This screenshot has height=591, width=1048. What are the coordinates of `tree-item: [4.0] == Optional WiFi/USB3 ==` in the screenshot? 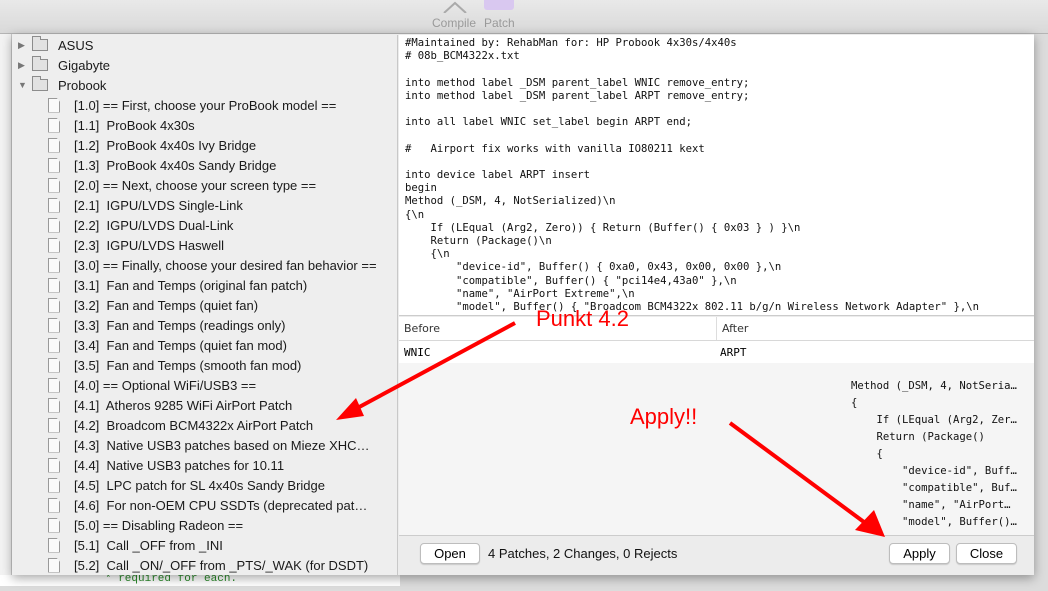 It's located at (204, 385).